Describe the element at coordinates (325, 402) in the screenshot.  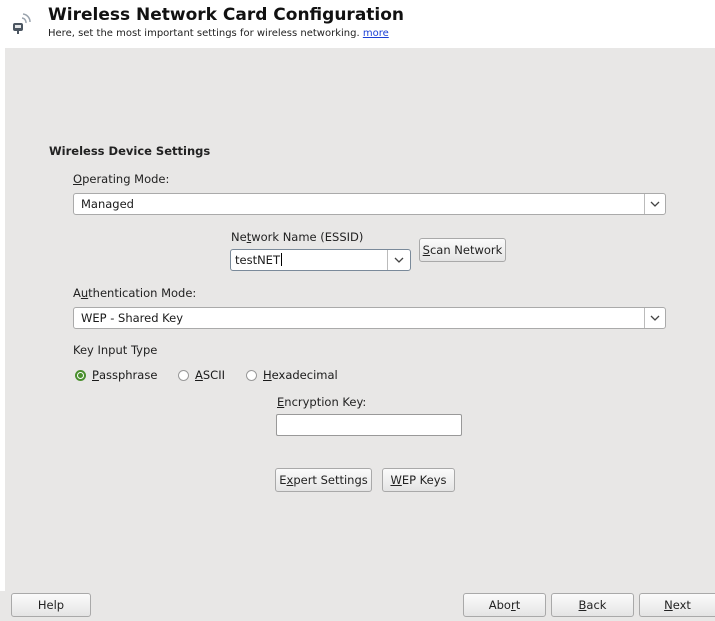
I see `encryption-key-label-text: ncryption Key:` at that location.